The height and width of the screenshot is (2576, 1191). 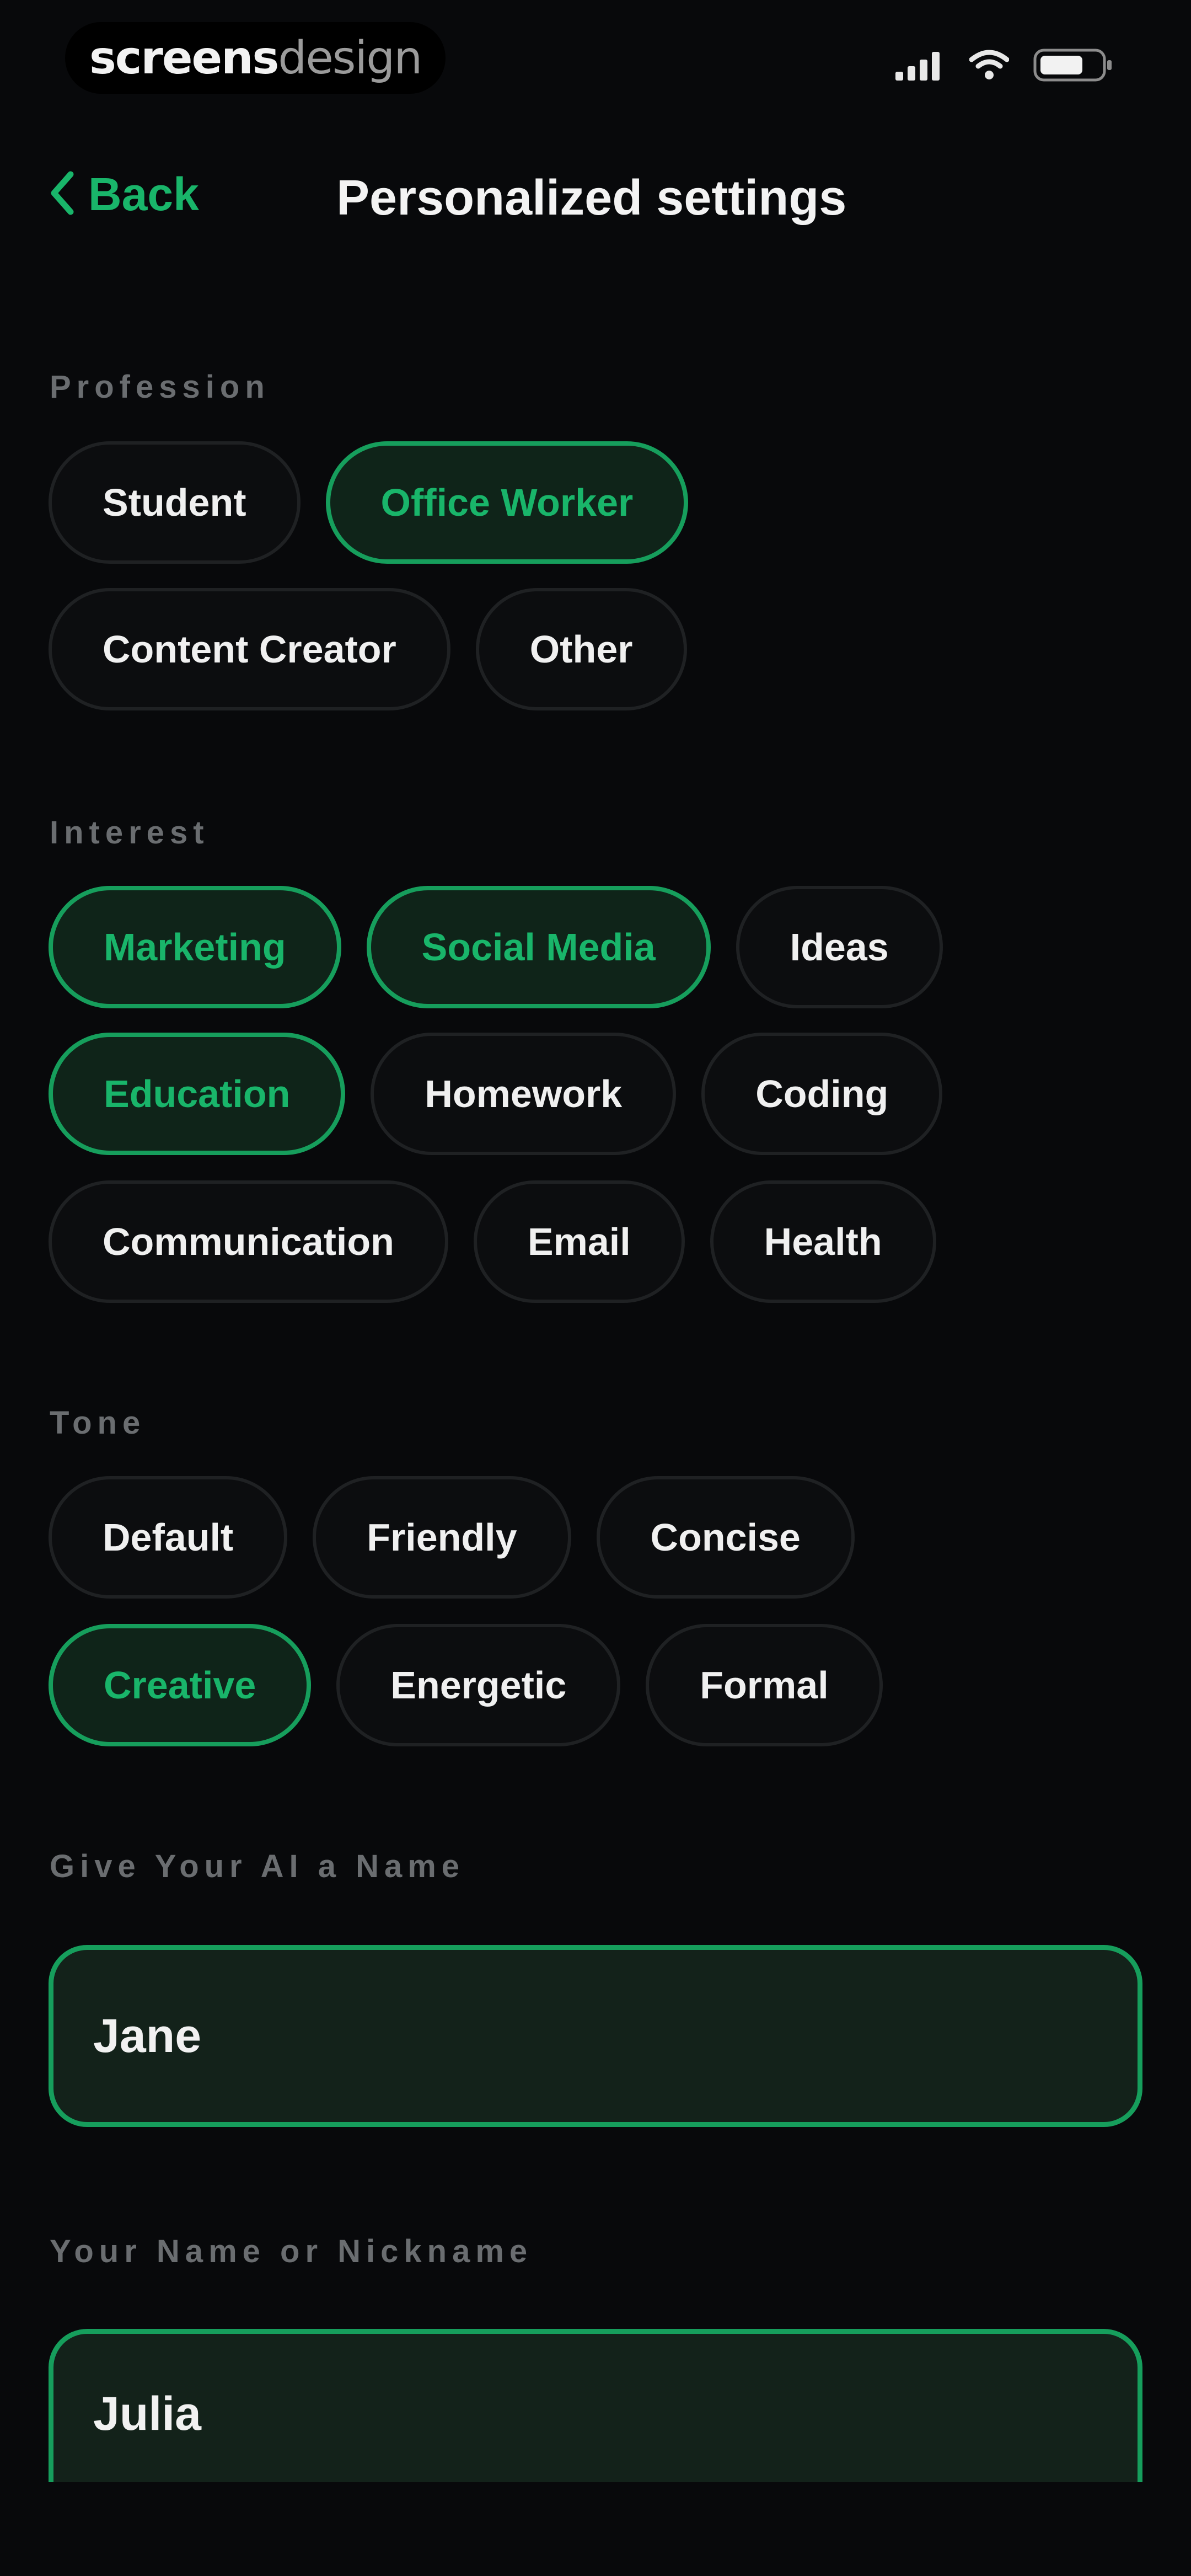 What do you see at coordinates (195, 947) in the screenshot?
I see `interest-chip-marketing: Marketing` at bounding box center [195, 947].